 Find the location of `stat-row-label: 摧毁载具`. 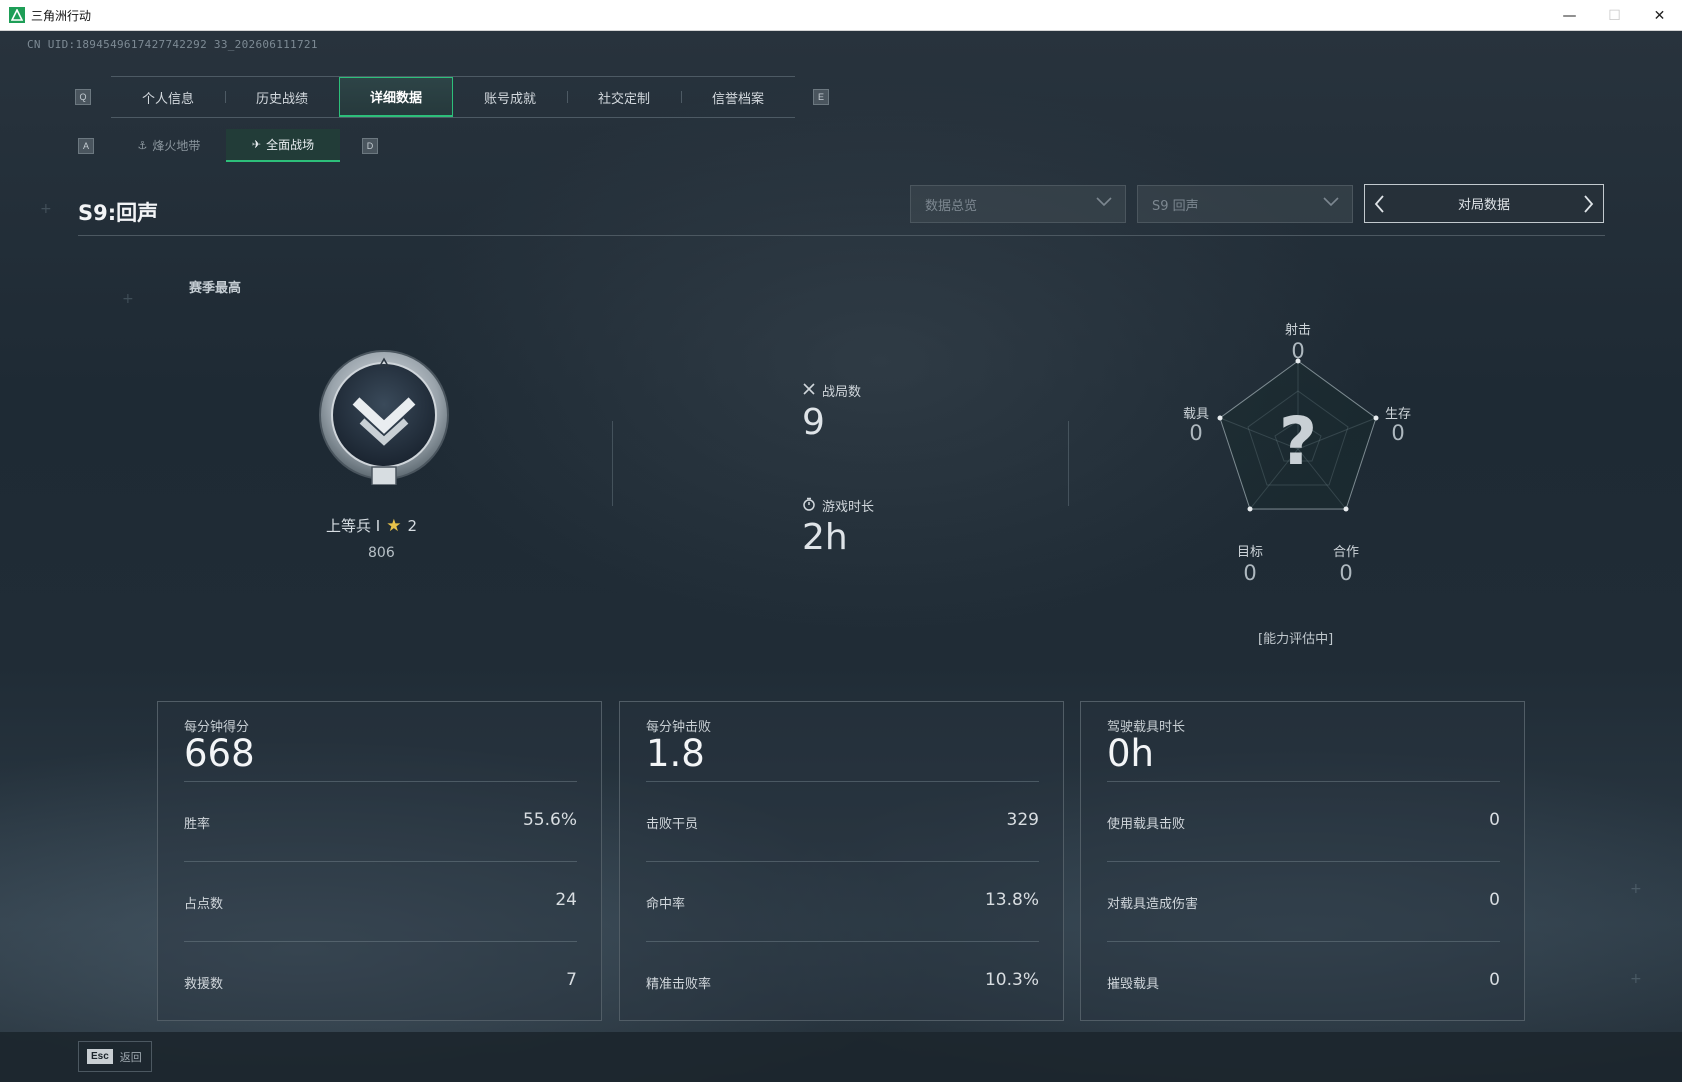

stat-row-label: 摧毁载具 is located at coordinates (1133, 984).